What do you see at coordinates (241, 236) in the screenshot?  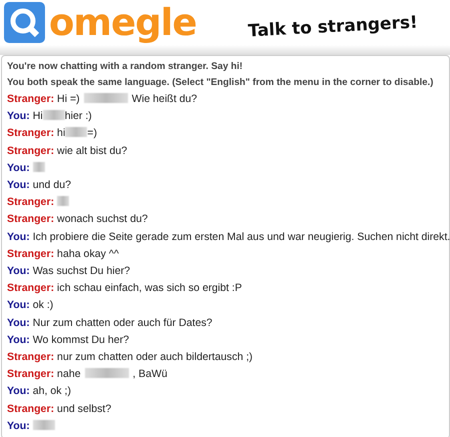 I see `message-text: Ich probiere die Seite gerade zum ersten Mal aus und war neugierig. Suchen nicht direkt.` at bounding box center [241, 236].